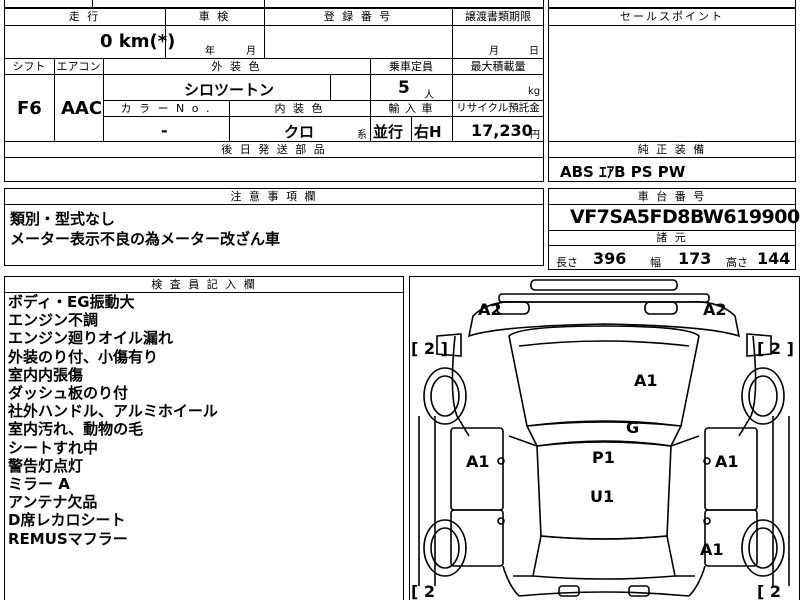 This screenshot has height=600, width=800. I want to click on damage-mark-a2-left: A2, so click(490, 309).